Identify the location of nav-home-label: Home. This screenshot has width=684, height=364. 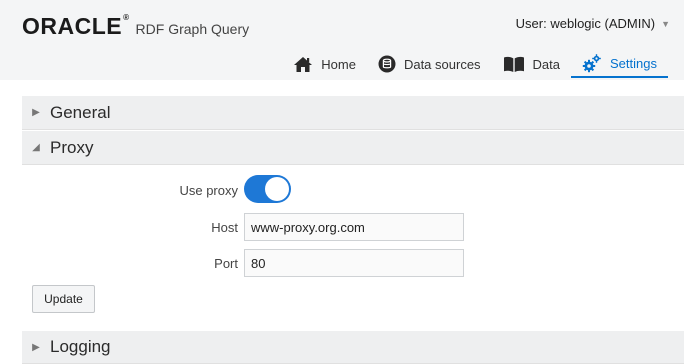
(338, 64).